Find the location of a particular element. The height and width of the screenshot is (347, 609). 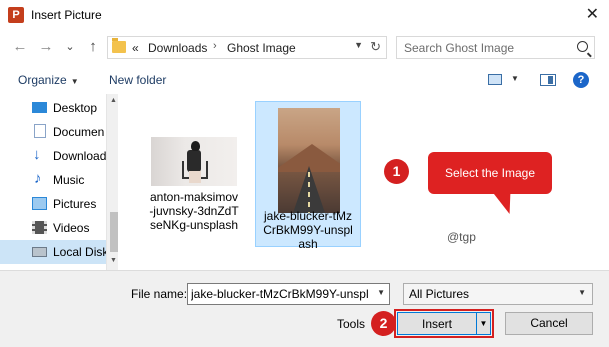

window-title: Insert Picture is located at coordinates (66, 15).